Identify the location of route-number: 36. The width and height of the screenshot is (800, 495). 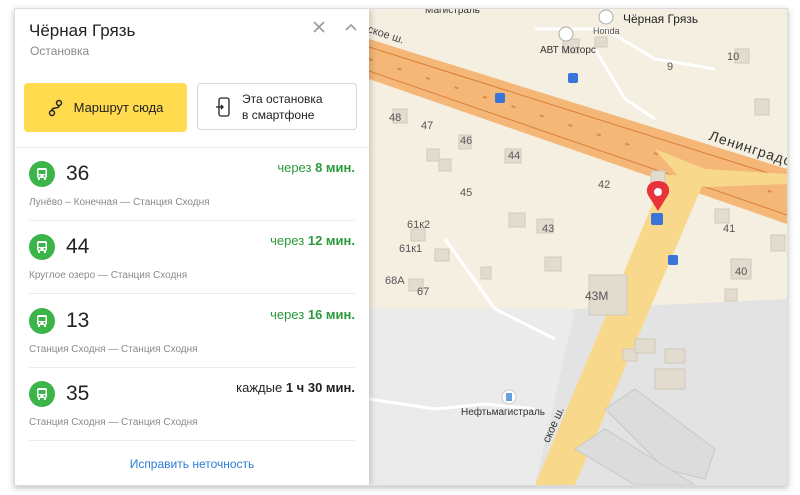
(78, 173).